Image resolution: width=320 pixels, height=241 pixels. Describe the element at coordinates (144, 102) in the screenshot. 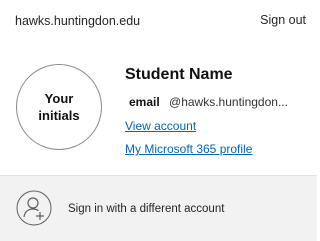

I see `email-label: email` at that location.